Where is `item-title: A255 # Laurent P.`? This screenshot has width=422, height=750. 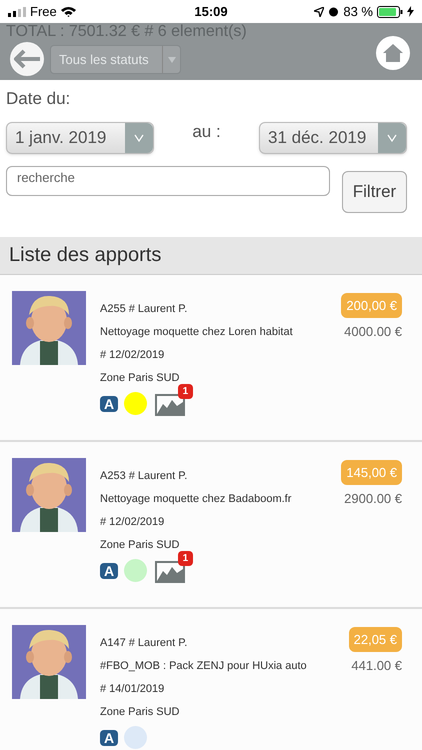
item-title: A255 # Laurent P. is located at coordinates (144, 309).